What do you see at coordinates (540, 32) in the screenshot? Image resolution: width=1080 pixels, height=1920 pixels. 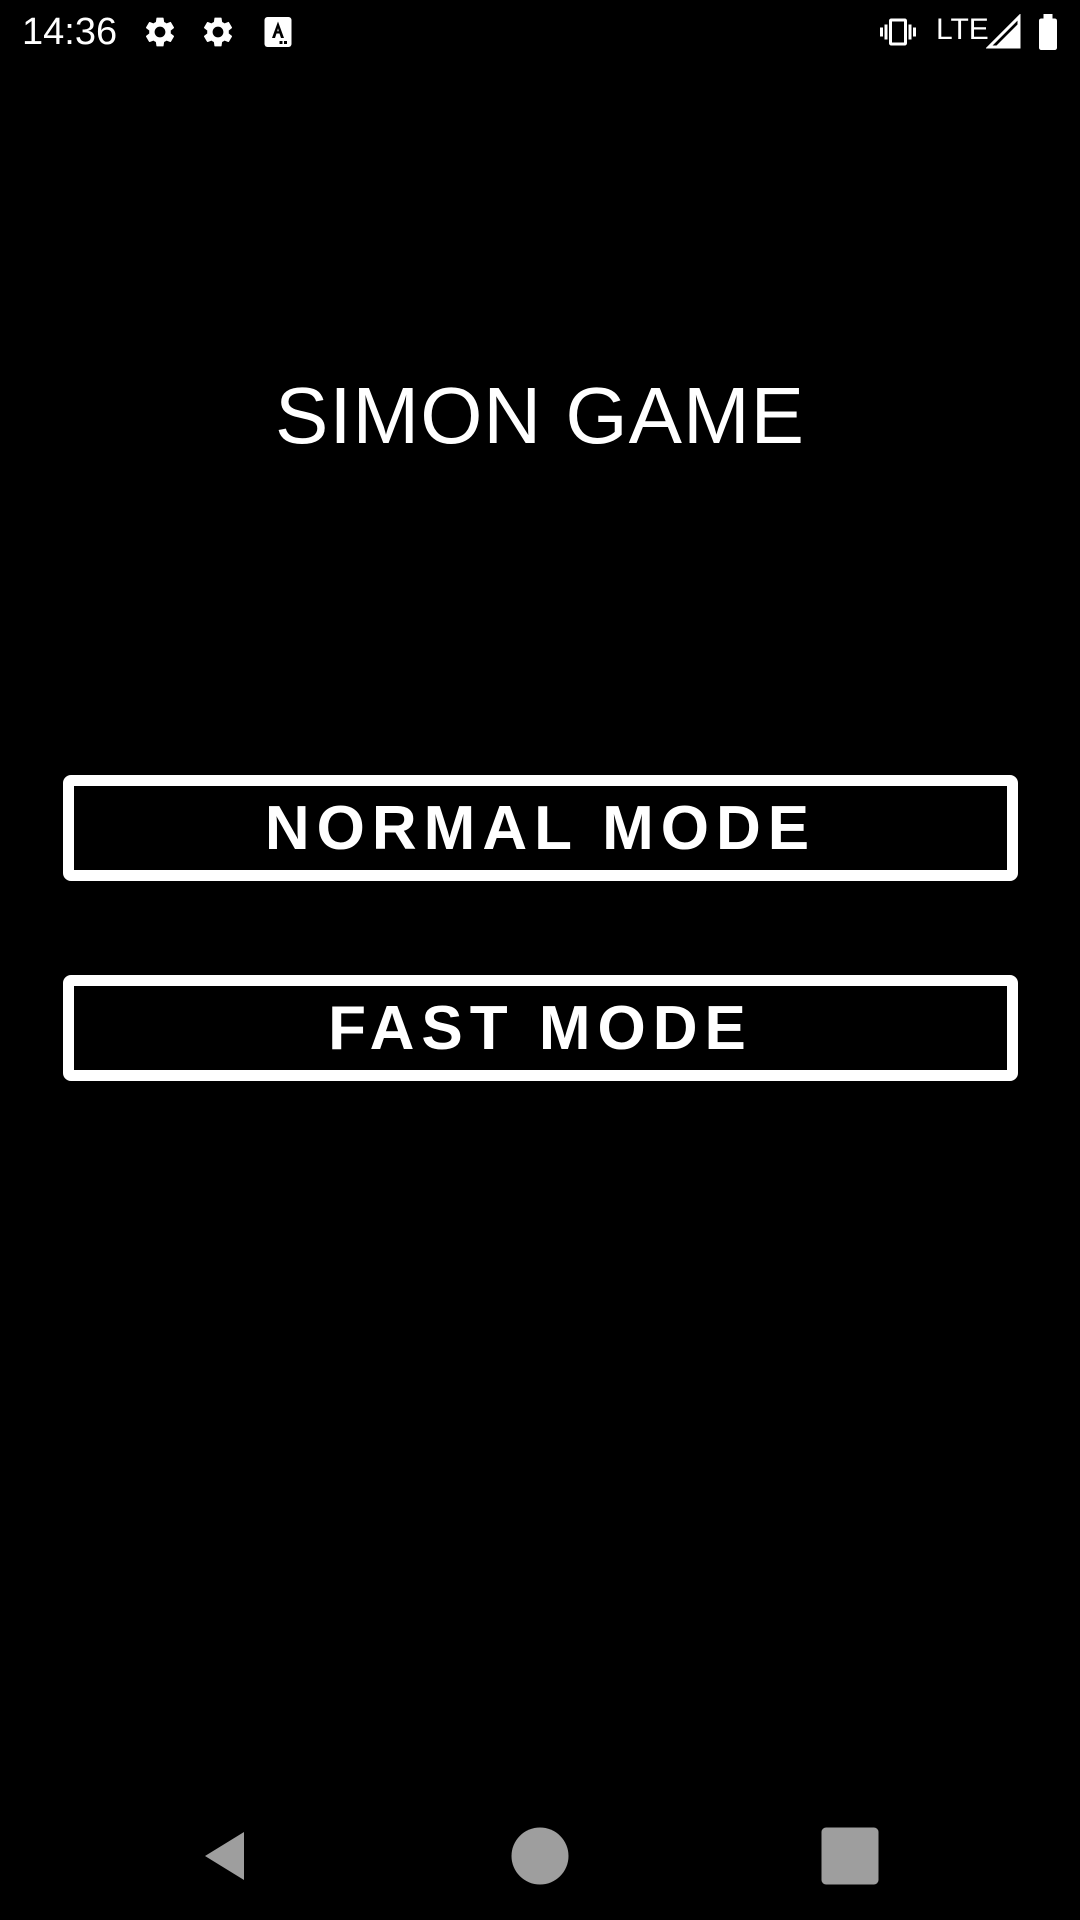 I see `status-bar: 14:36 LTE` at bounding box center [540, 32].